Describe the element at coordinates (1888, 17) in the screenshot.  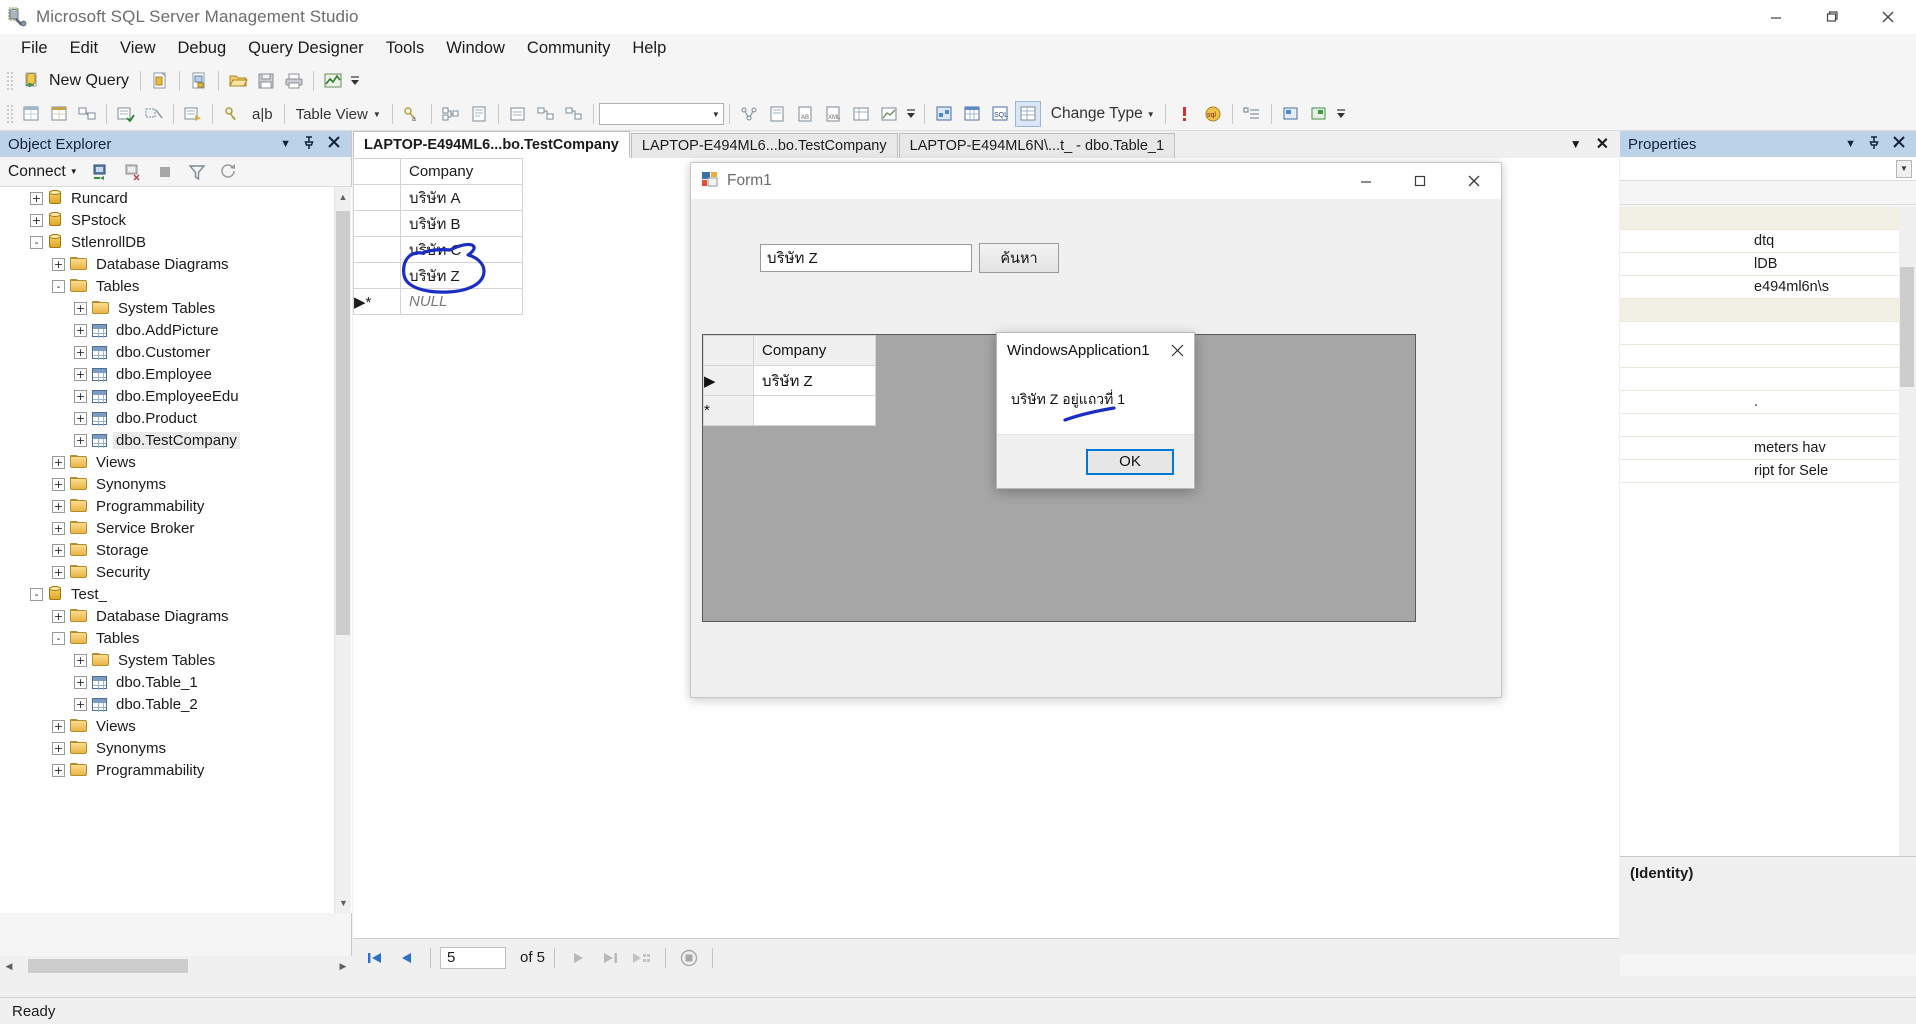
I see `close-icon` at that location.